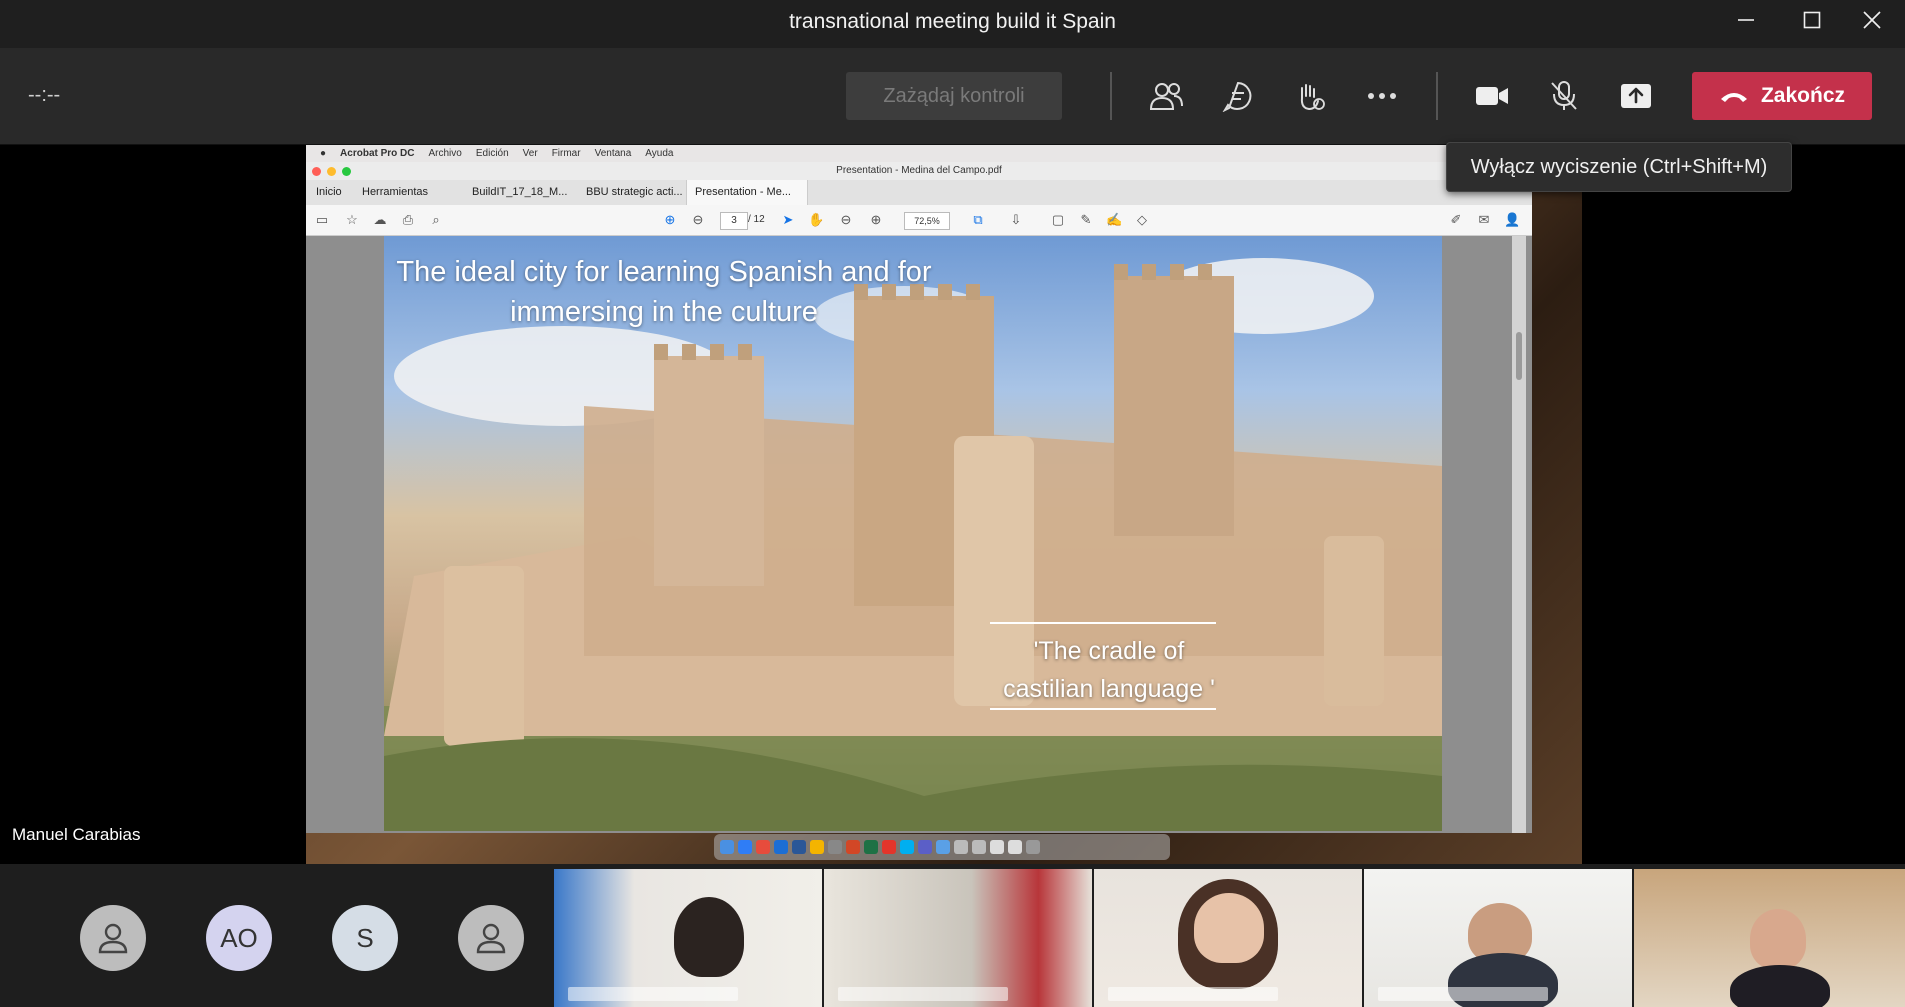 The image size is (1905, 1007). What do you see at coordinates (788, 220) in the screenshot?
I see `select-tool-icon: ➤` at bounding box center [788, 220].